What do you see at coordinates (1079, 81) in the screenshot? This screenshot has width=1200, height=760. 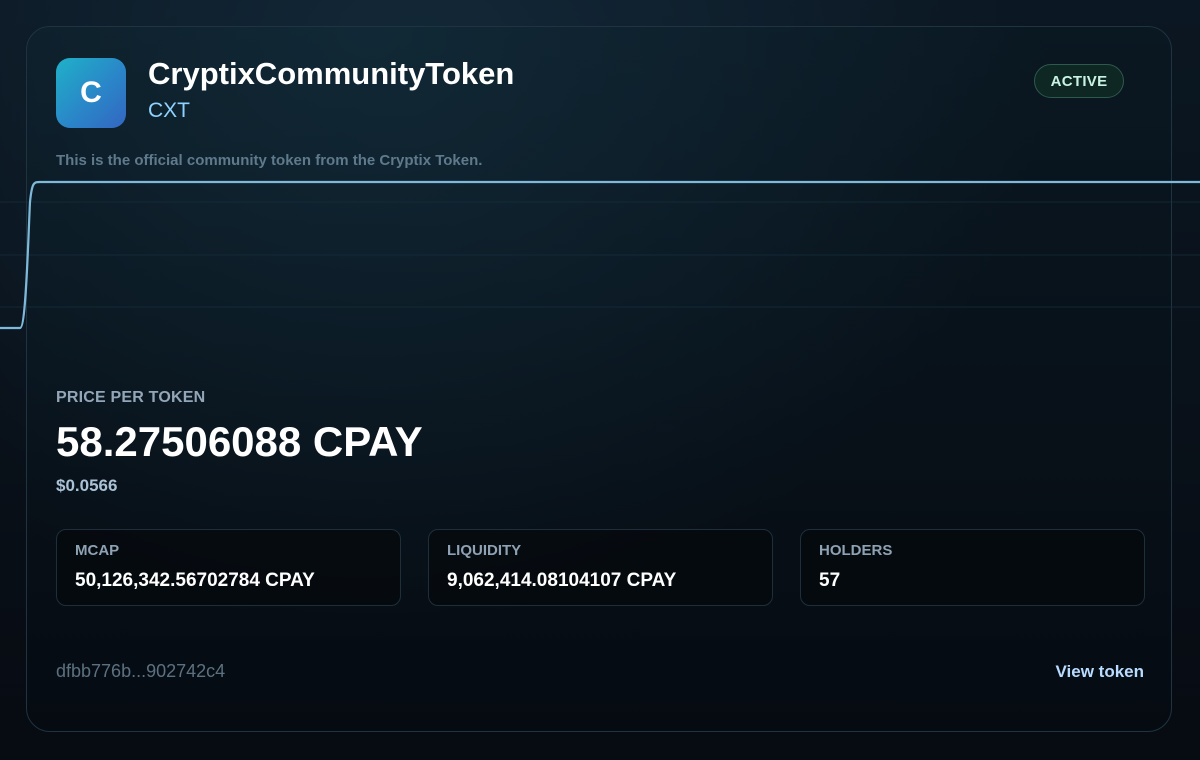 I see `status-badge: ACTIVE` at bounding box center [1079, 81].